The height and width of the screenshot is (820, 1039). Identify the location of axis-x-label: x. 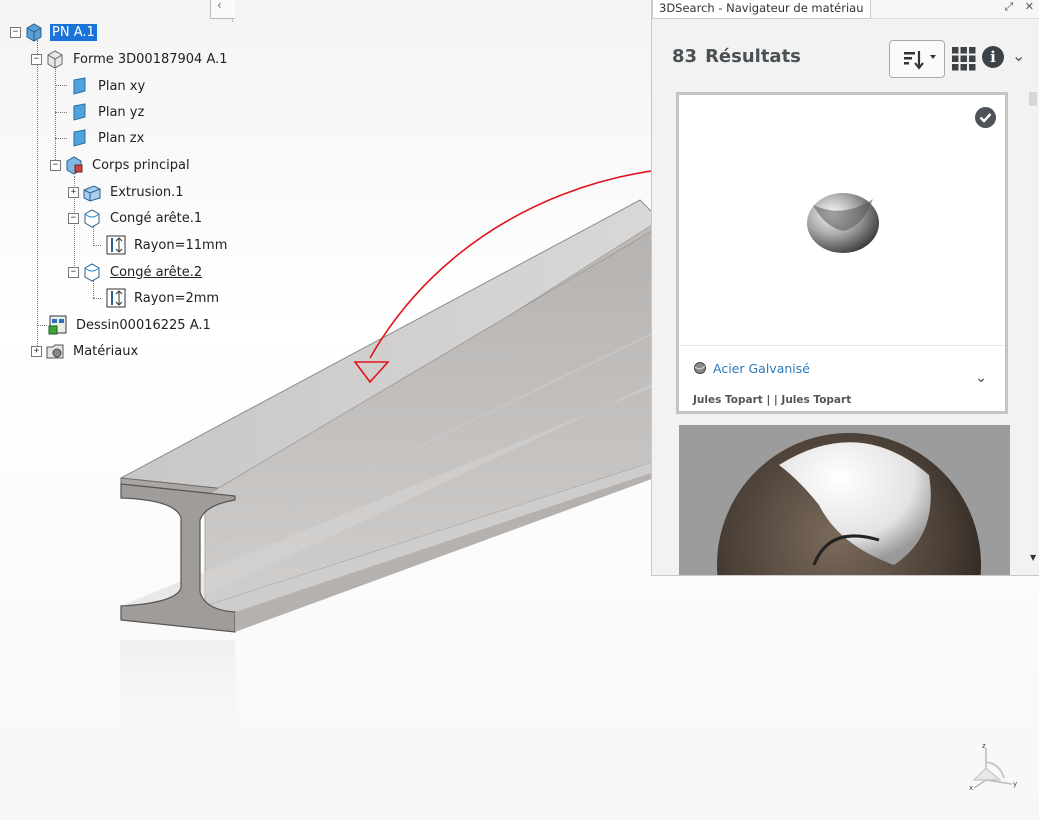
(971, 788).